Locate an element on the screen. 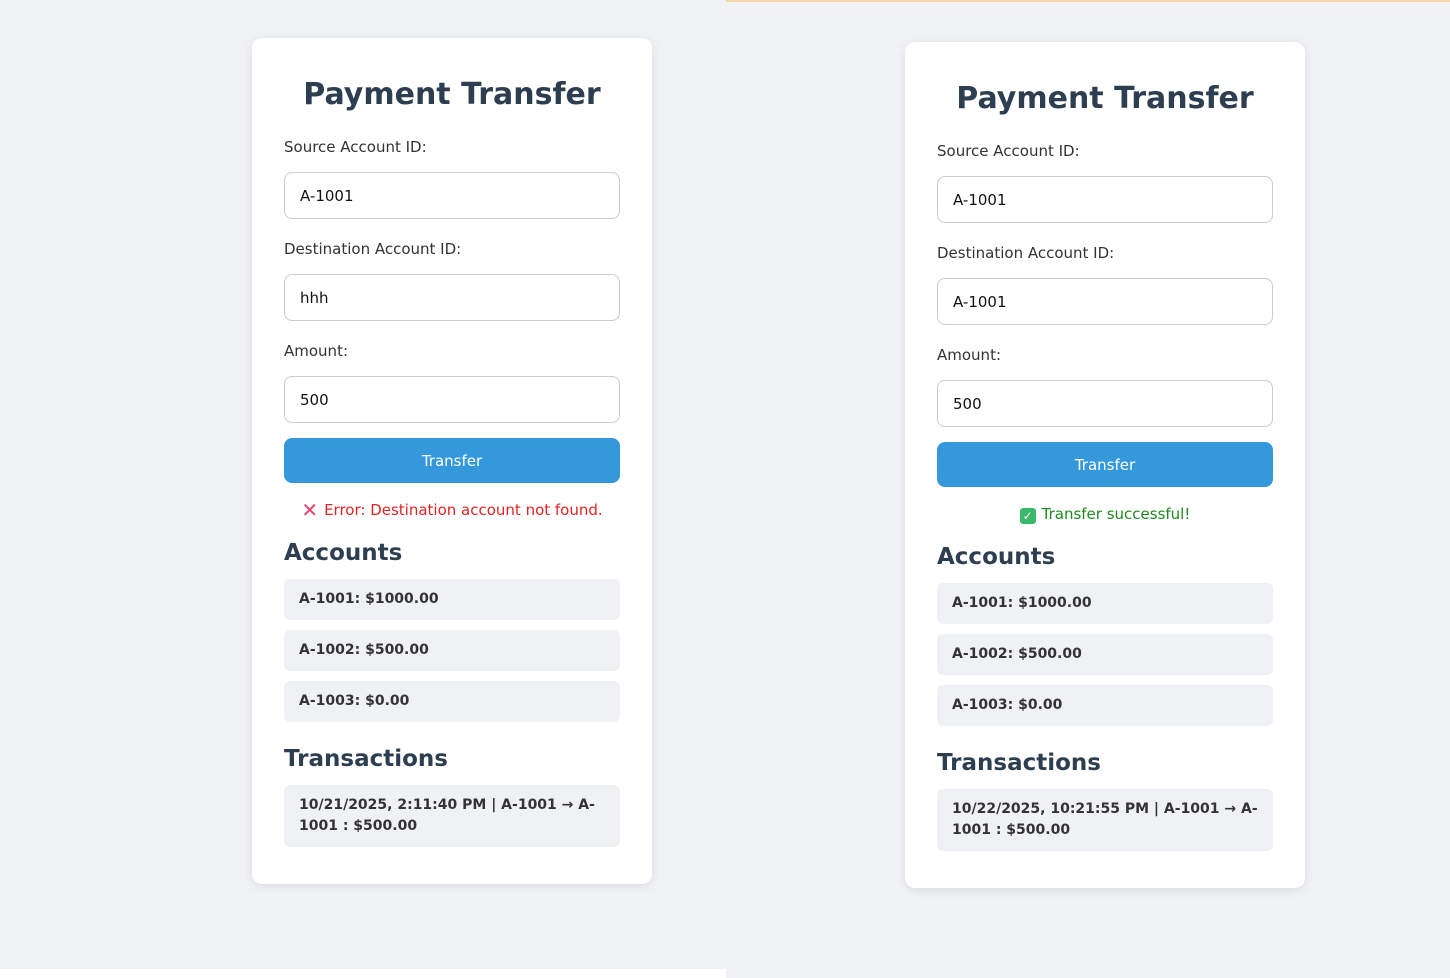 This screenshot has width=1450, height=978. success-message: ✓ Transfer successful! is located at coordinates (1105, 514).